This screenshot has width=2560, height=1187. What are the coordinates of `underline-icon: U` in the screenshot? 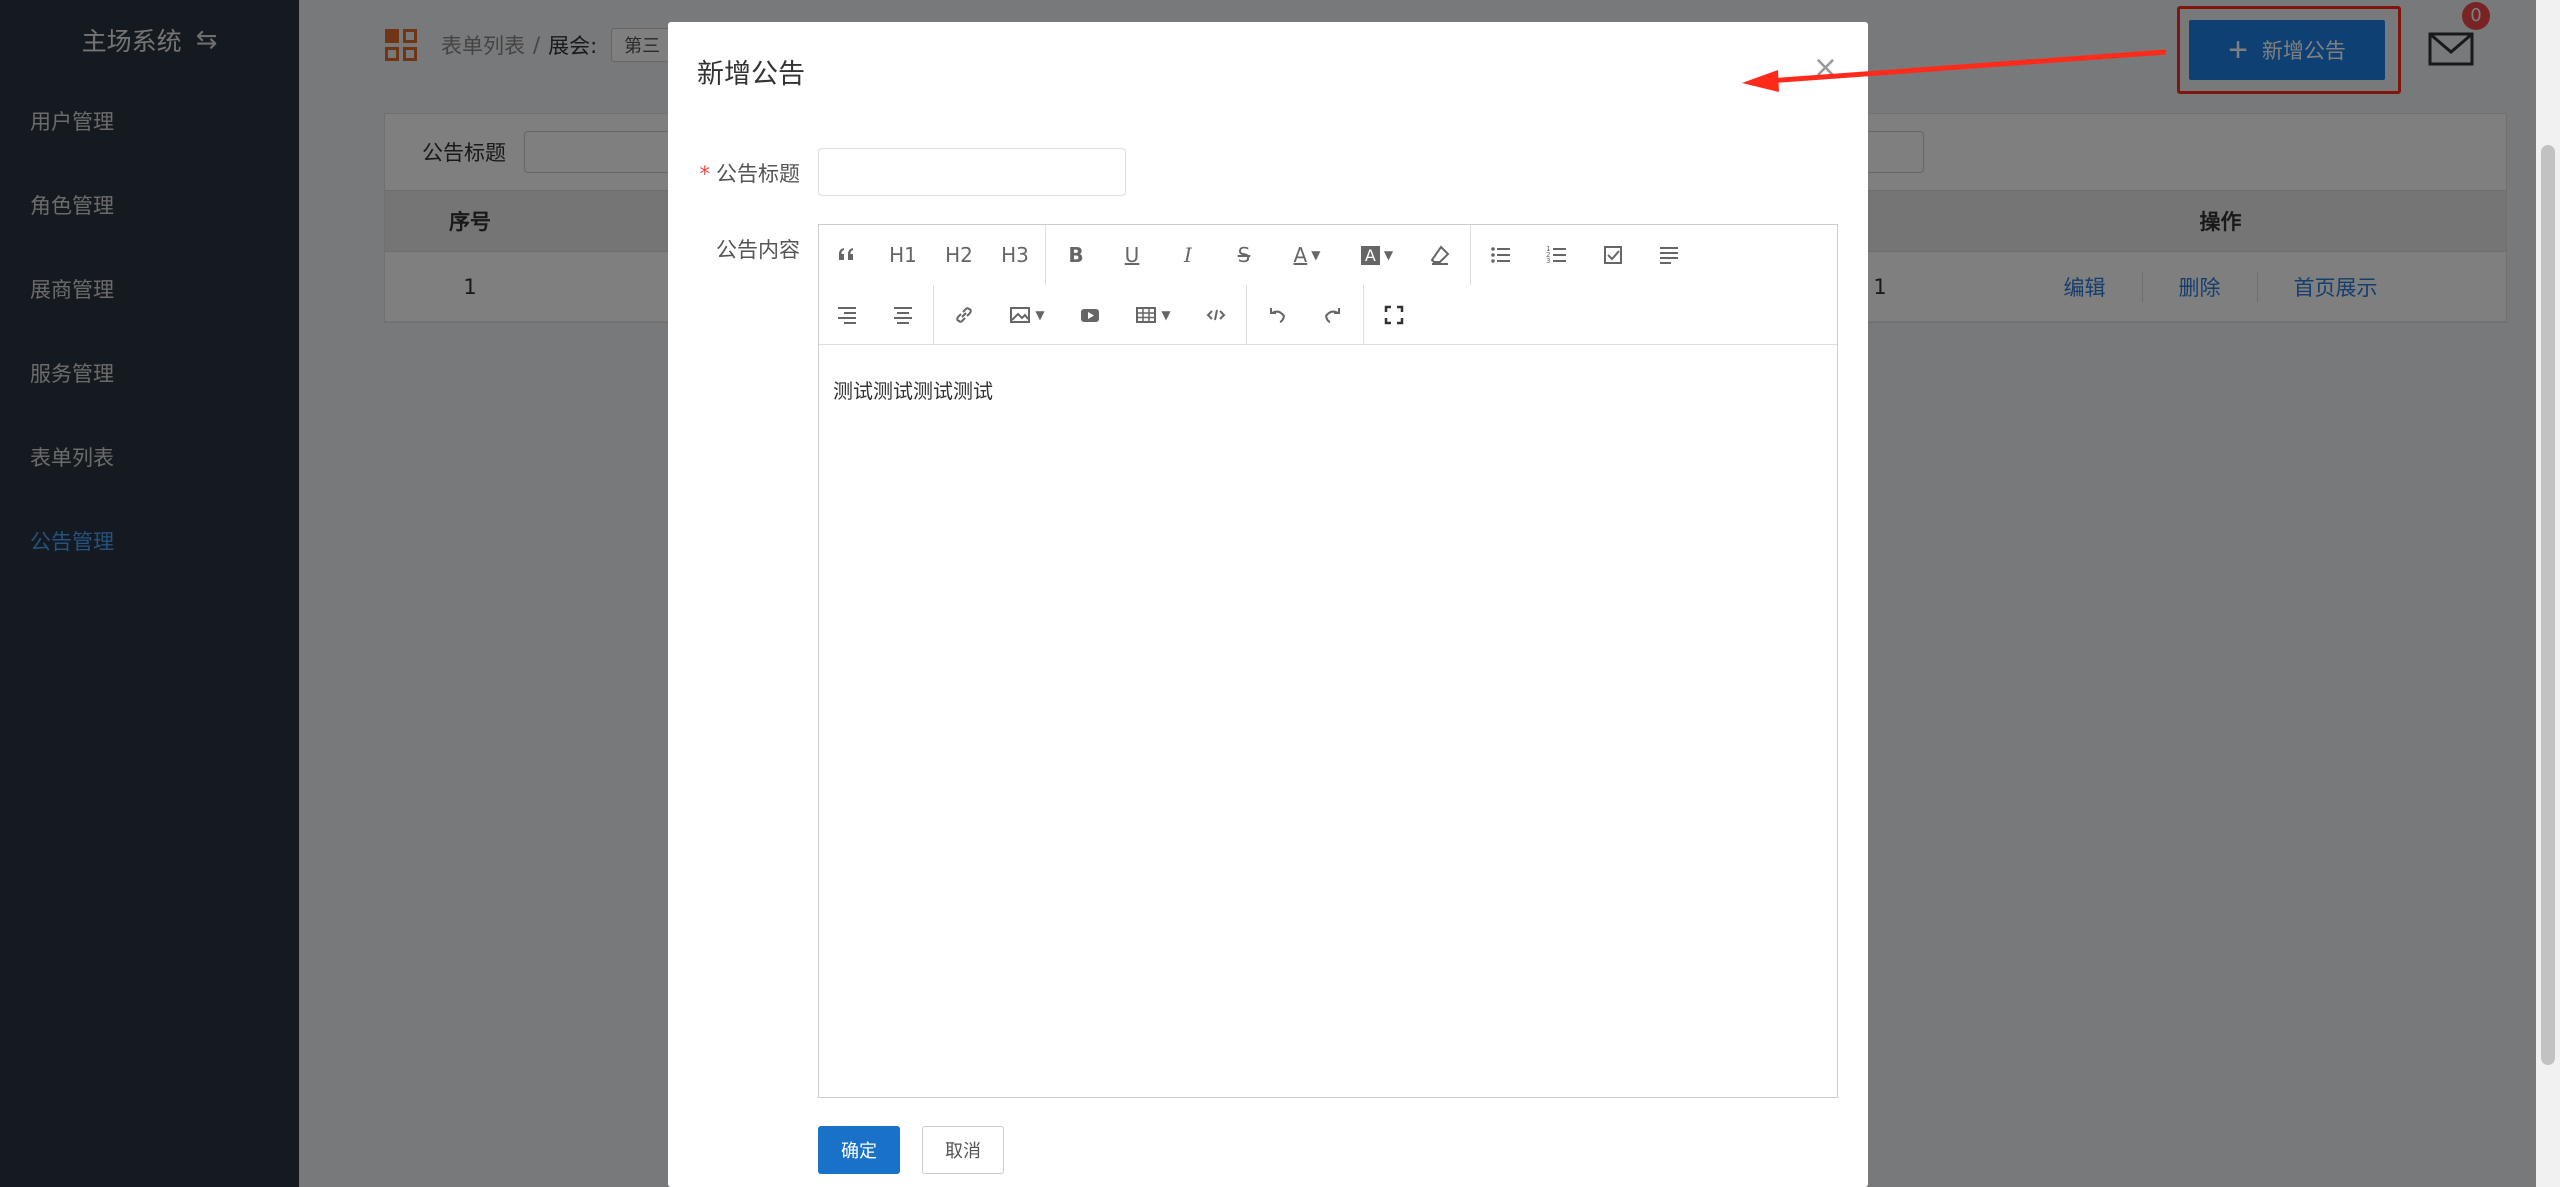 It's located at (1132, 255).